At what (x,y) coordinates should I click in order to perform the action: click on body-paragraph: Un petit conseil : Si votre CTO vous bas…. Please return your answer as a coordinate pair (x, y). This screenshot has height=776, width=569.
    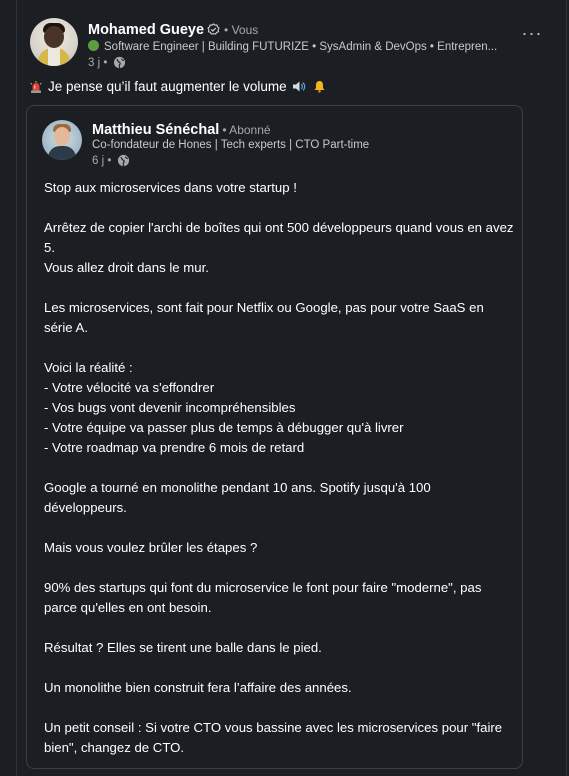
    Looking at the image, I should click on (273, 737).